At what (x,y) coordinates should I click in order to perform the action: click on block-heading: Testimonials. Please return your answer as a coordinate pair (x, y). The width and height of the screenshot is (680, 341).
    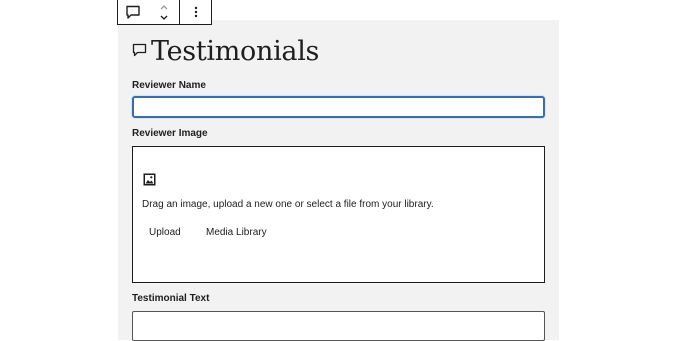
    Looking at the image, I should click on (225, 51).